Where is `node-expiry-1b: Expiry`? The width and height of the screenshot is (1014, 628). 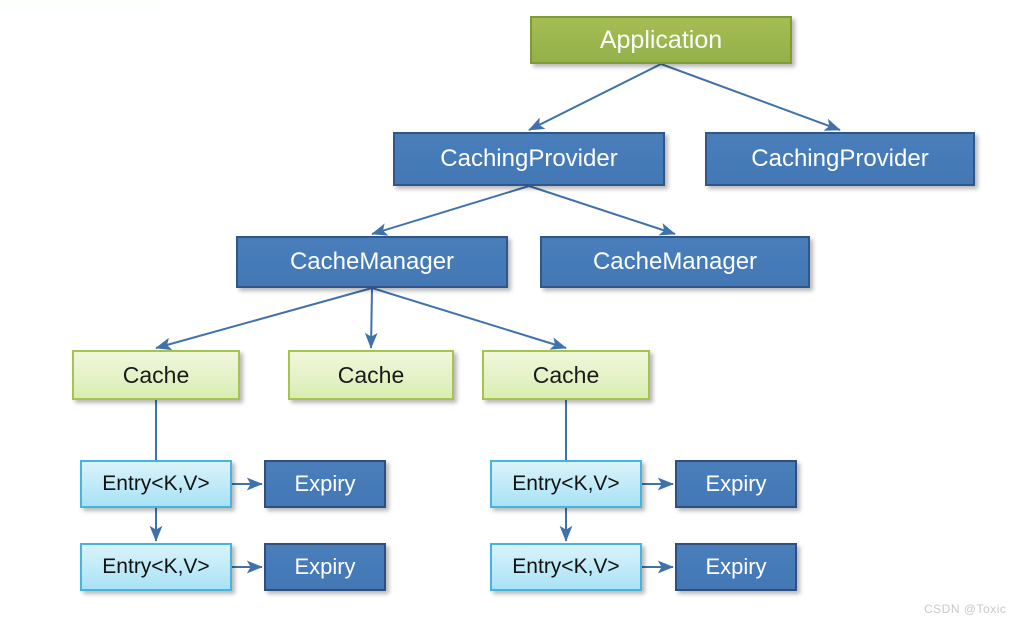 node-expiry-1b: Expiry is located at coordinates (325, 567).